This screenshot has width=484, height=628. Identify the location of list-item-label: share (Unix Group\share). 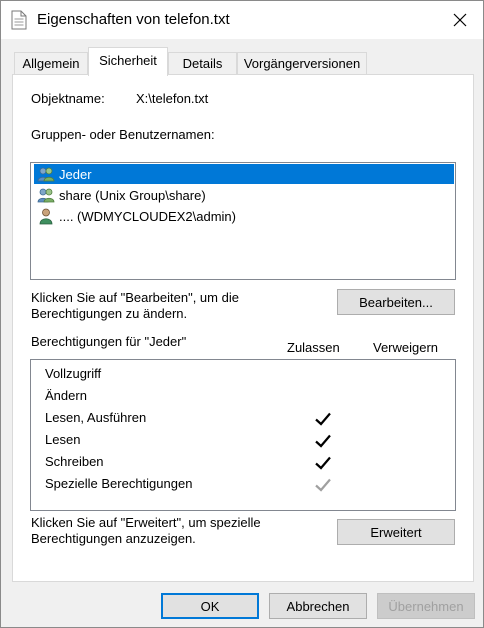
(132, 195).